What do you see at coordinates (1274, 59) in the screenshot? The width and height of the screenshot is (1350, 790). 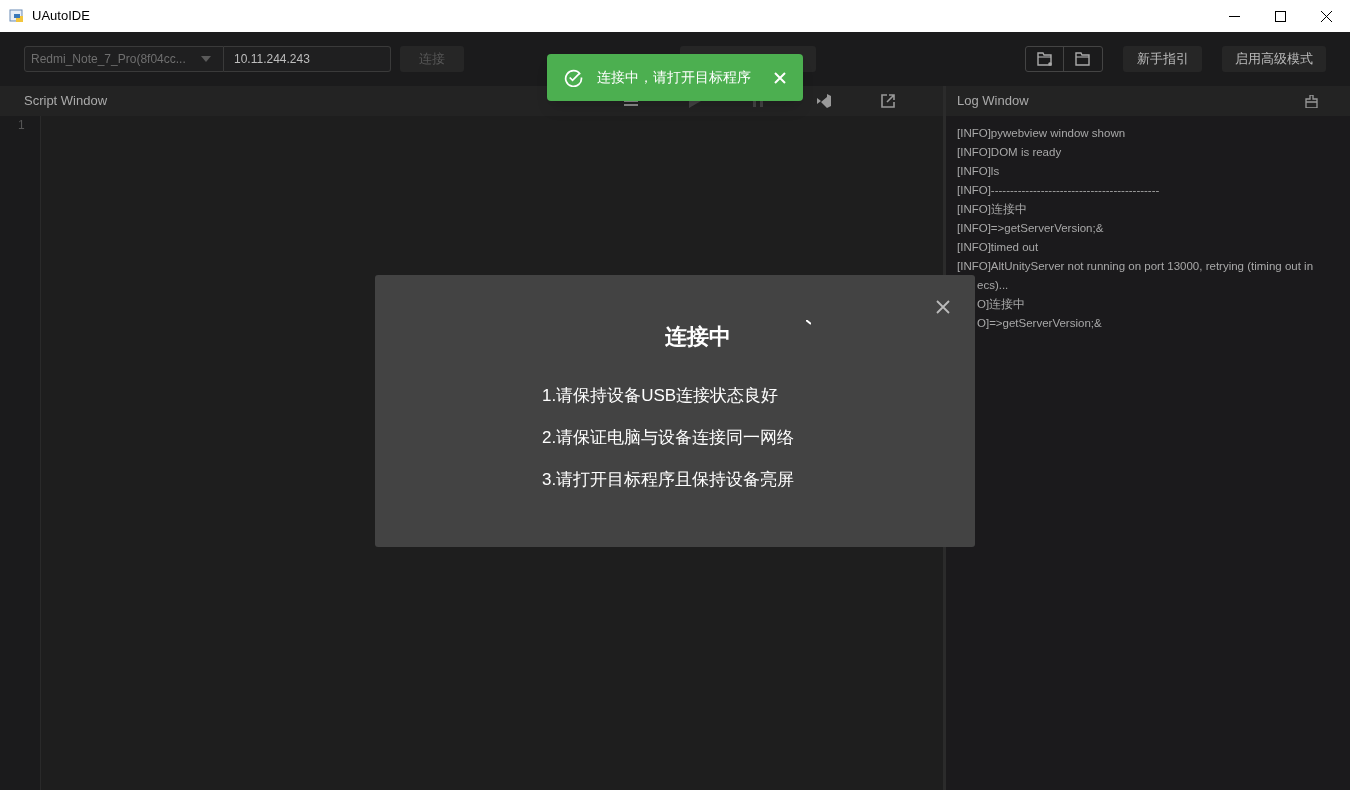 I see `advanced-mode-button: 启用高级模式` at bounding box center [1274, 59].